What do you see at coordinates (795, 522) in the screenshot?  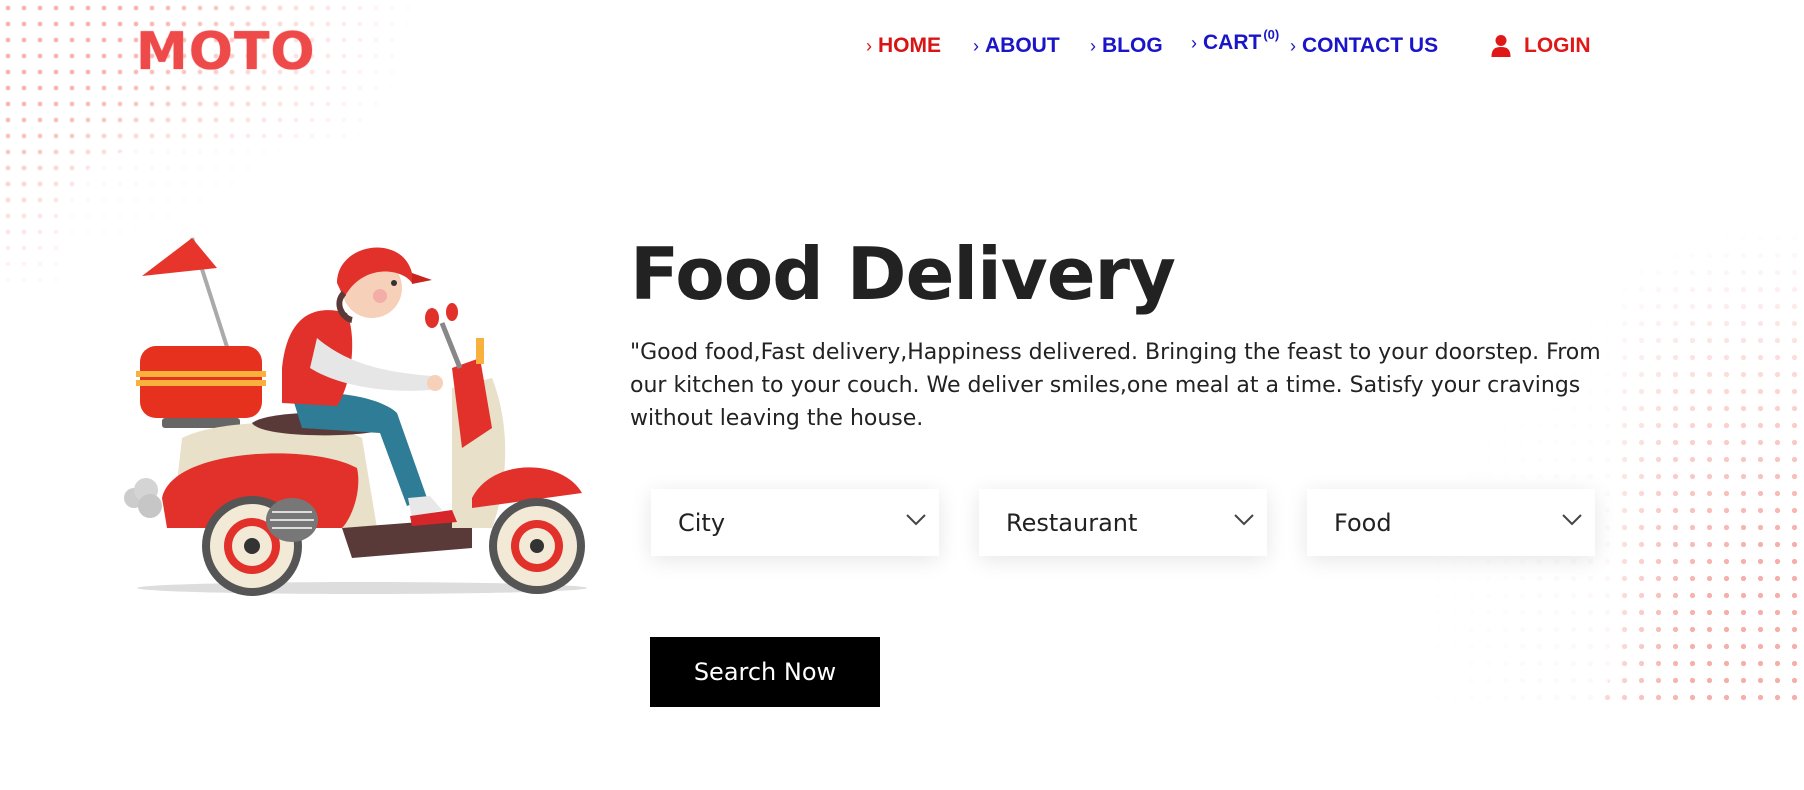 I see `city-select: City` at bounding box center [795, 522].